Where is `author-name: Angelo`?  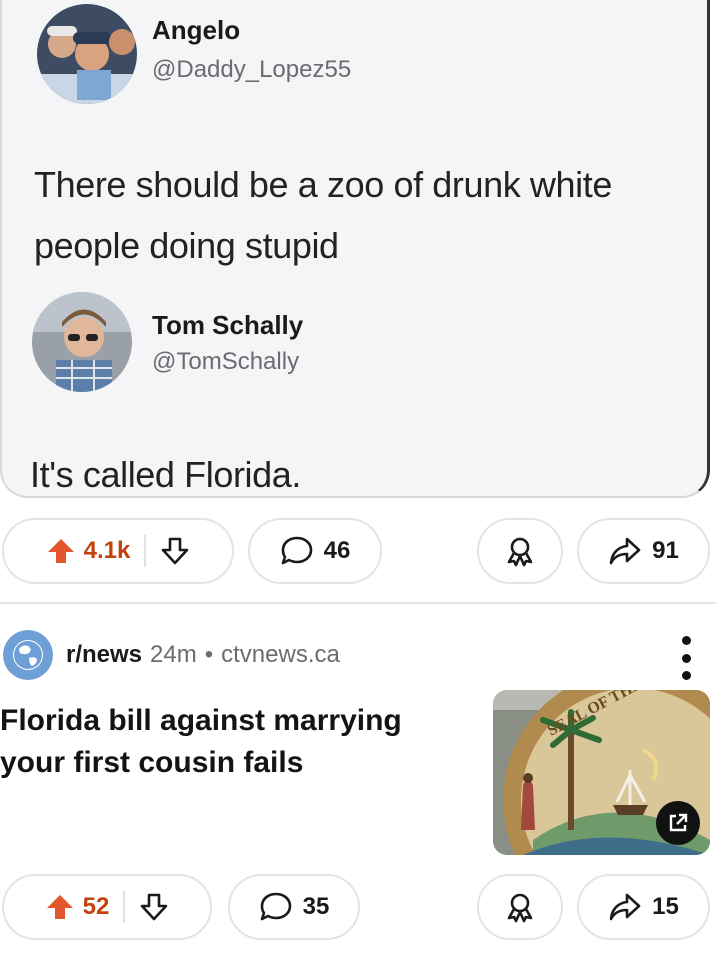 author-name: Angelo is located at coordinates (196, 30).